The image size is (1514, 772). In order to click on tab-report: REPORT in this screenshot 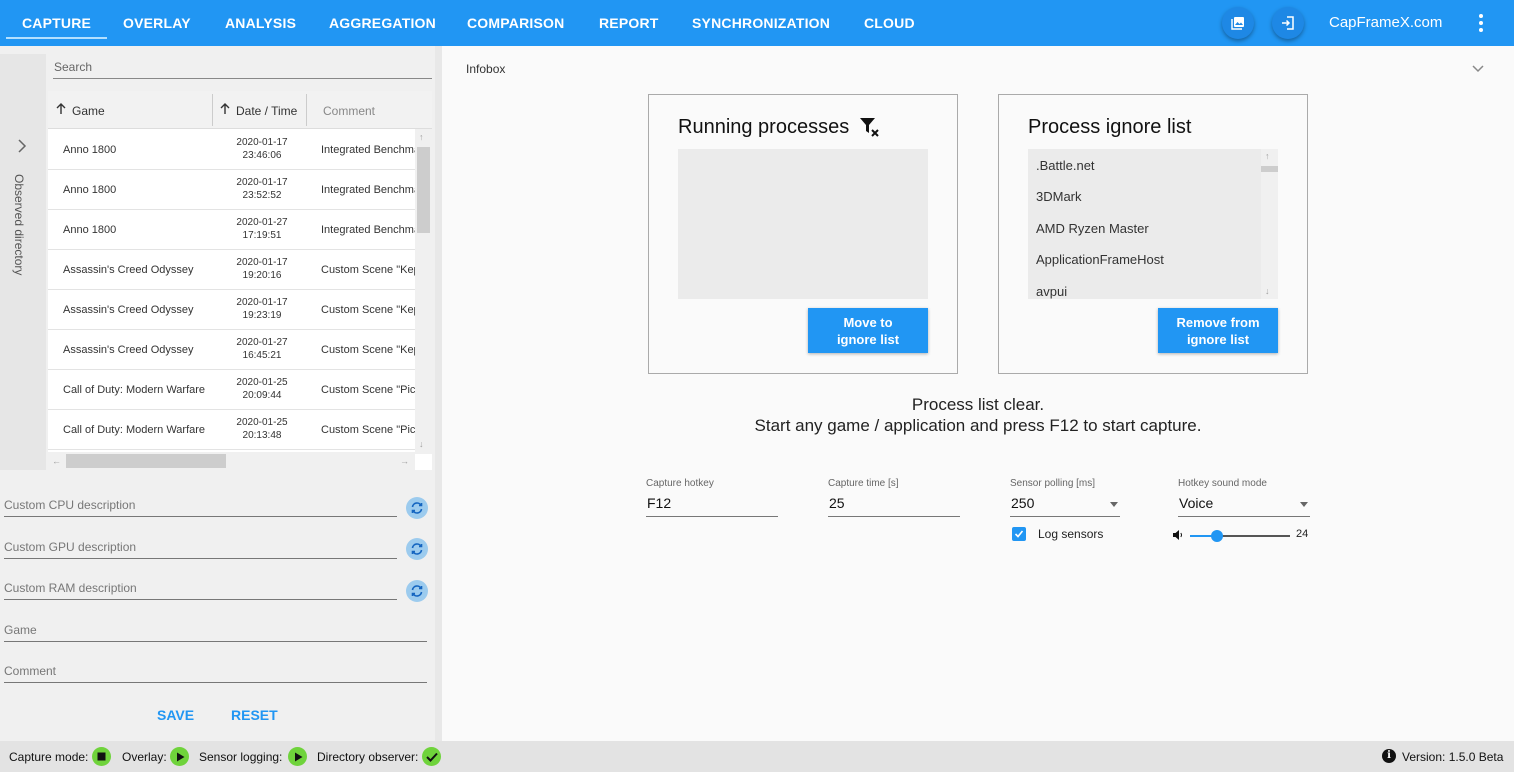, I will do `click(629, 23)`.